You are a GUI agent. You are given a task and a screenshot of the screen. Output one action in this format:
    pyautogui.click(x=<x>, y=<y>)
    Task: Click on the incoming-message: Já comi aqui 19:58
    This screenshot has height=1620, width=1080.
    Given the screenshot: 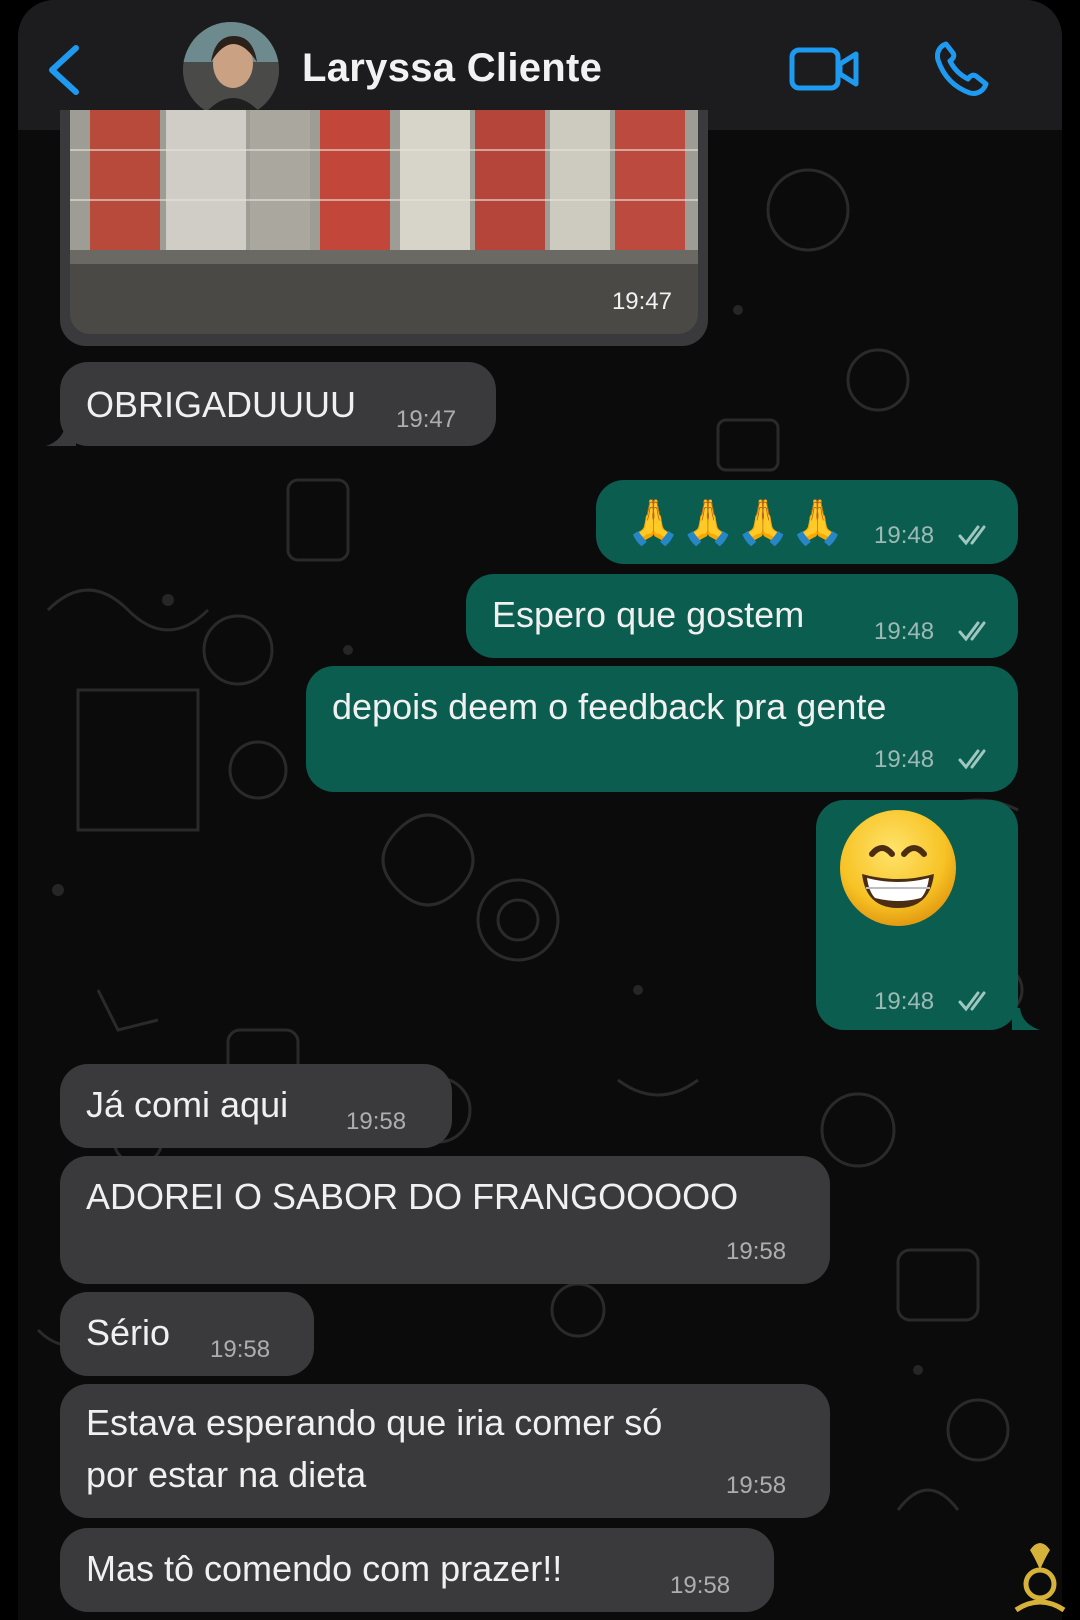 What is the action you would take?
    pyautogui.click(x=256, y=1106)
    